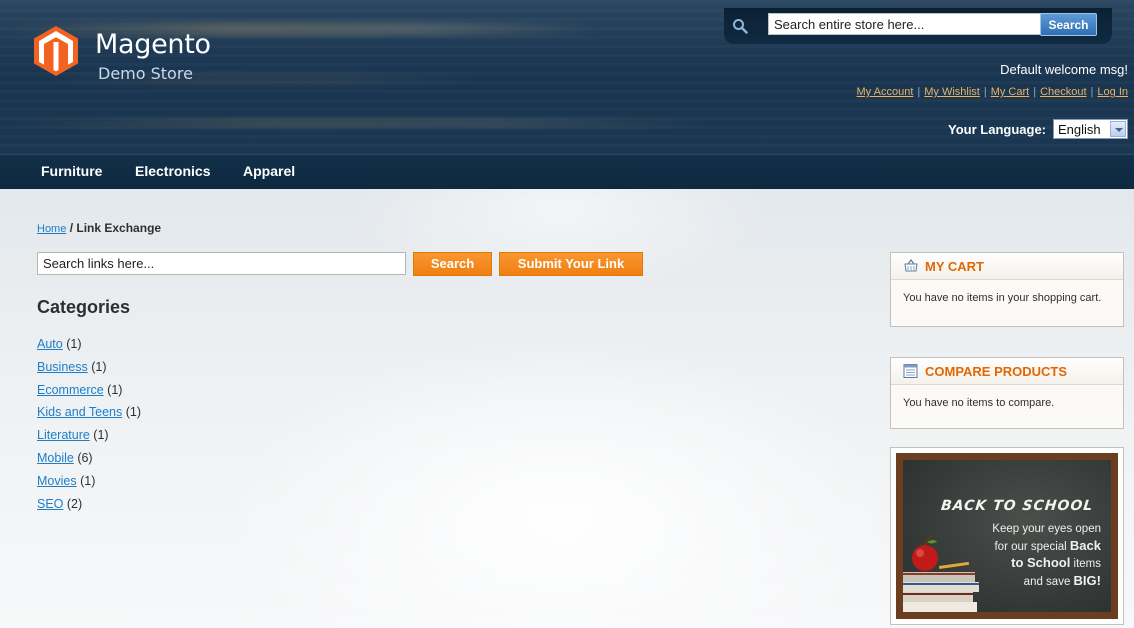 Image resolution: width=1134 pixels, height=628 pixels. I want to click on submit-link-button: Submit Your Link, so click(571, 264).